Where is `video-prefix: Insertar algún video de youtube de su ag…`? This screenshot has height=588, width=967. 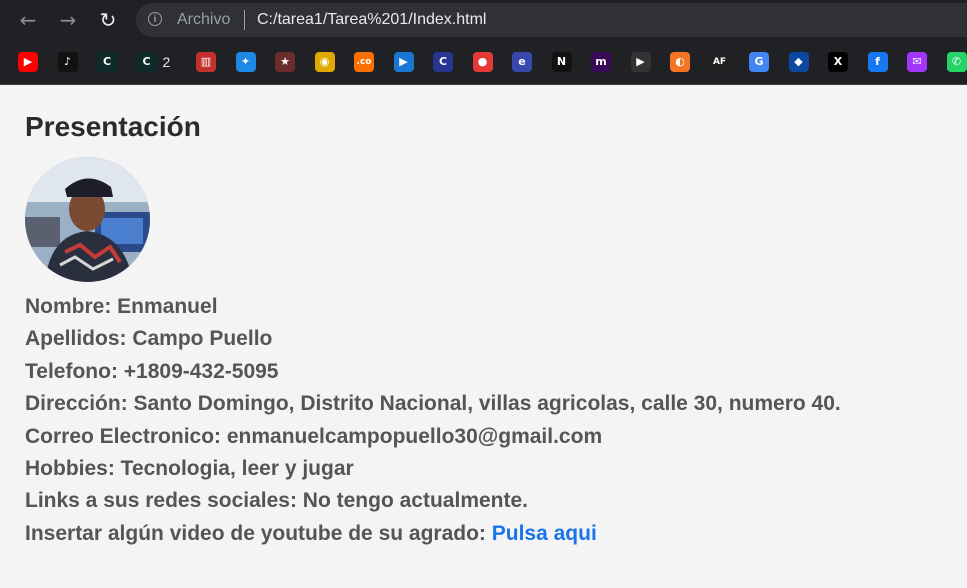 video-prefix: Insertar algún video de youtube de su ag… is located at coordinates (258, 533).